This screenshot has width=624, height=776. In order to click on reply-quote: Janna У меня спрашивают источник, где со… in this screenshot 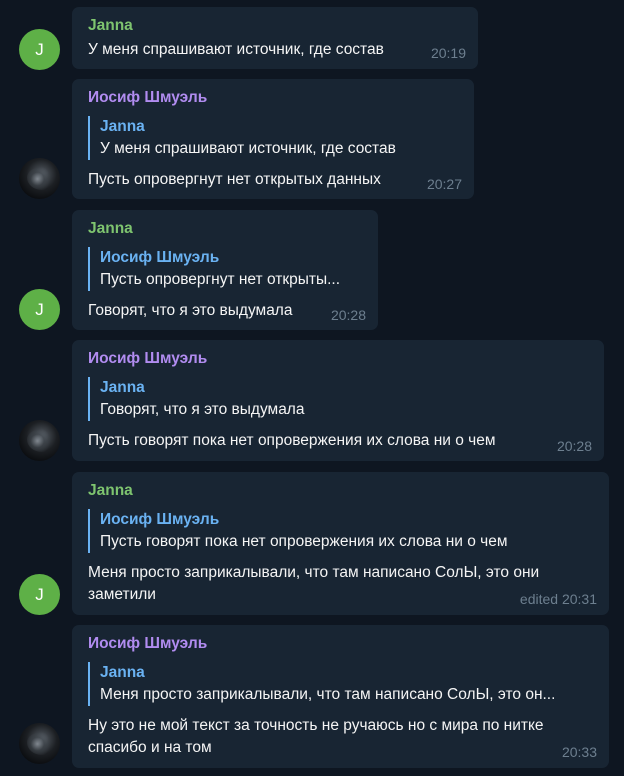, I will do `click(253, 138)`.